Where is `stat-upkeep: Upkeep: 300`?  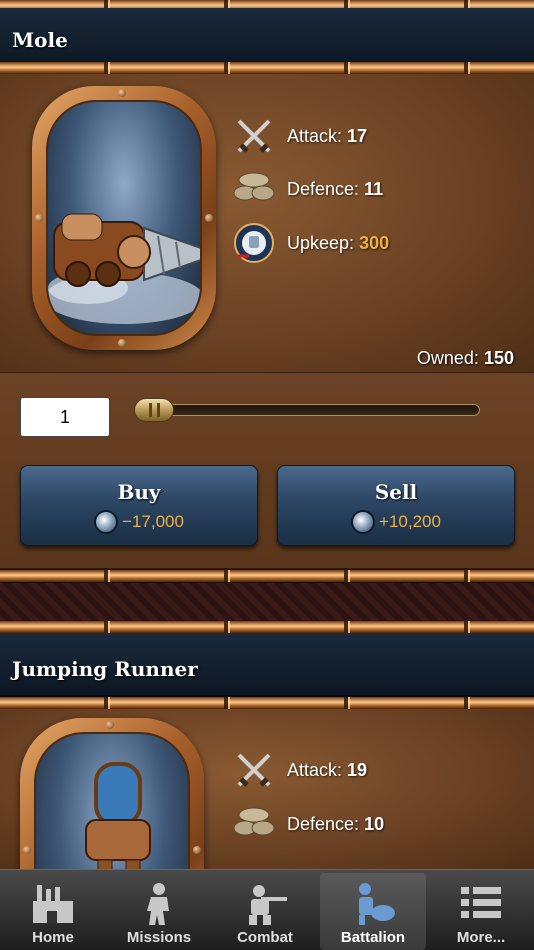 stat-upkeep: Upkeep: 300 is located at coordinates (310, 243).